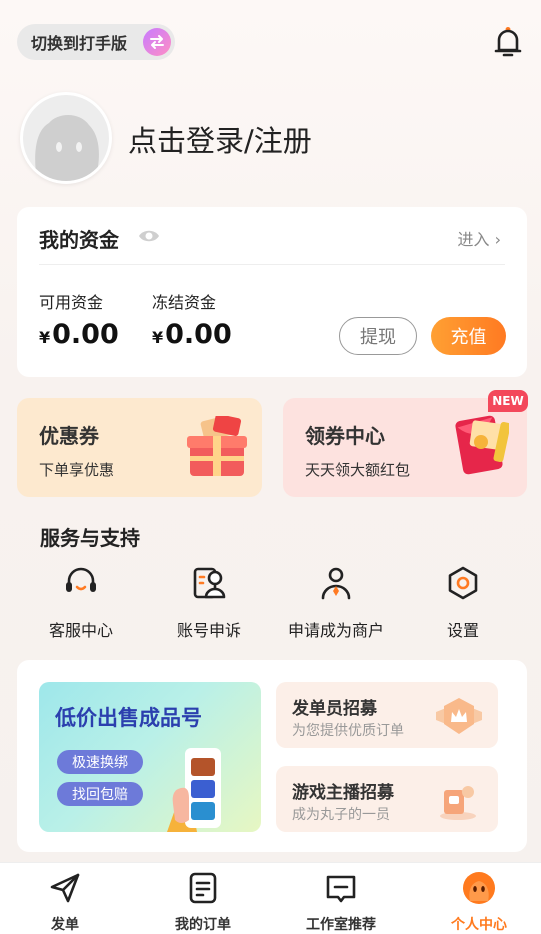  Describe the element at coordinates (479, 925) in the screenshot. I see `tab-label: 个人中心` at that location.